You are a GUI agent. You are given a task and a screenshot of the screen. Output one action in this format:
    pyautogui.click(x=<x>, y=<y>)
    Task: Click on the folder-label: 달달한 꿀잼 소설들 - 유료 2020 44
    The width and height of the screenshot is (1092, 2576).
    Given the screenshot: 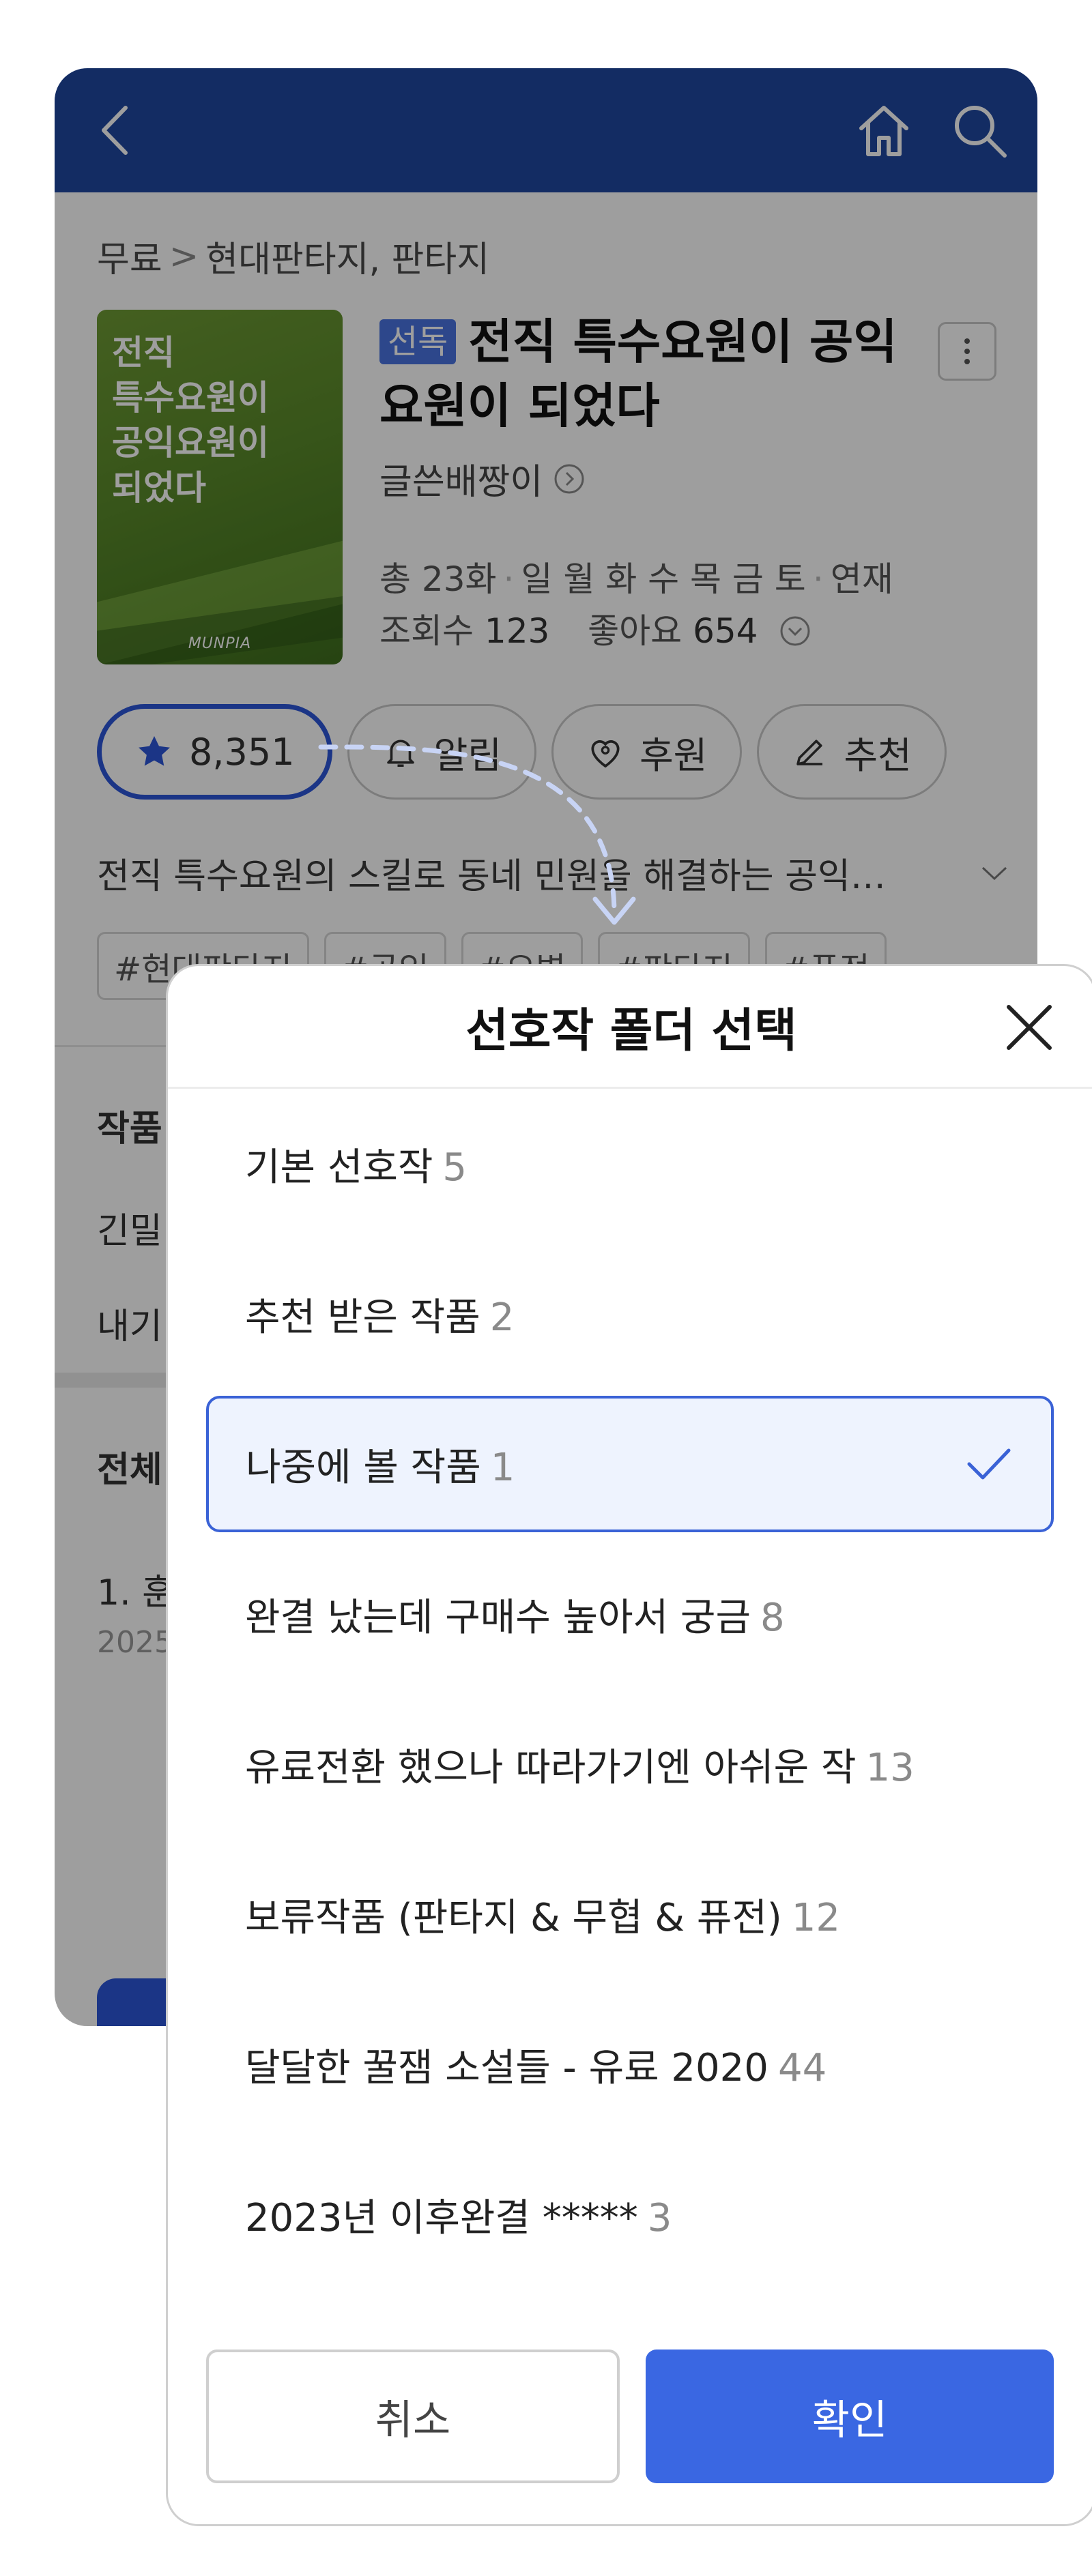 What is the action you would take?
    pyautogui.click(x=536, y=2064)
    